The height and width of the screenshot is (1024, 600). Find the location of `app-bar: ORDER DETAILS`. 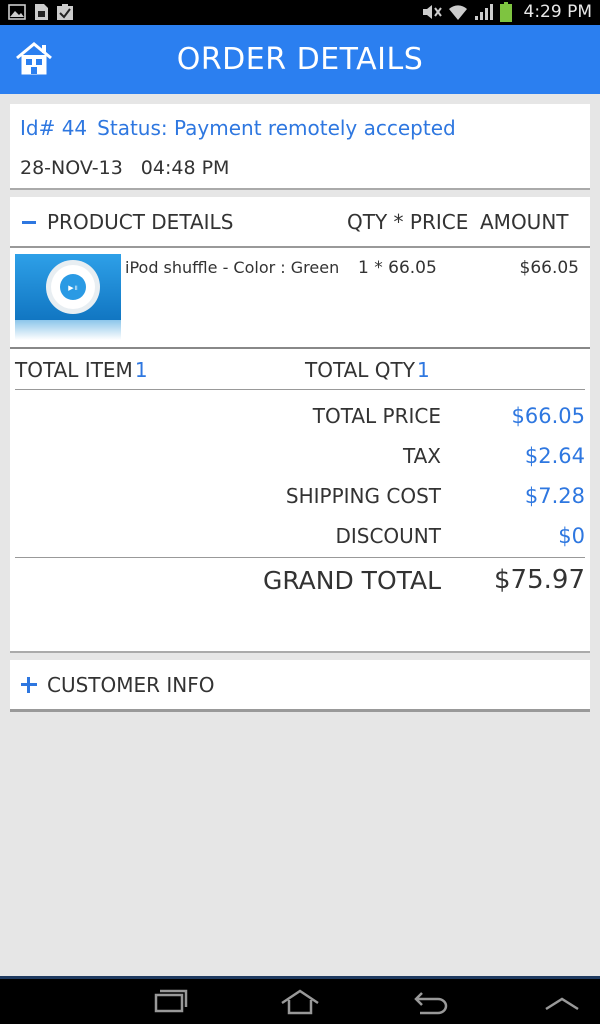

app-bar: ORDER DETAILS is located at coordinates (300, 59).